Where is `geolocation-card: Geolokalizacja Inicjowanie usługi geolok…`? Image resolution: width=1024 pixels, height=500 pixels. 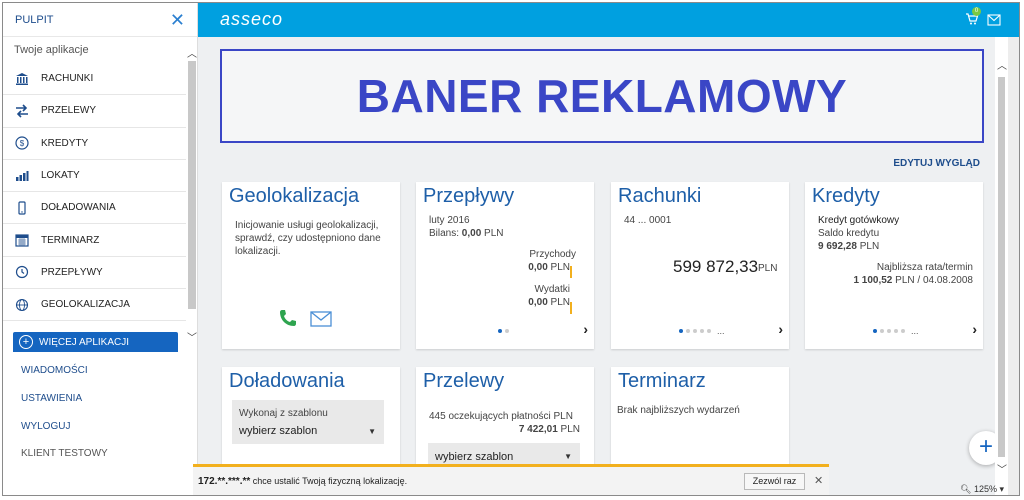 geolocation-card: Geolokalizacja Inicjowanie usługi geolok… is located at coordinates (311, 265).